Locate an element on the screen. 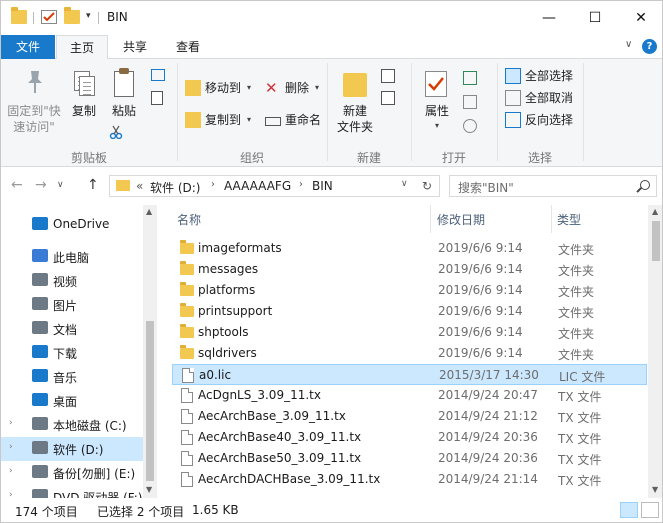 The image size is (663, 523). copy-button: 复制 is located at coordinates (84, 95).